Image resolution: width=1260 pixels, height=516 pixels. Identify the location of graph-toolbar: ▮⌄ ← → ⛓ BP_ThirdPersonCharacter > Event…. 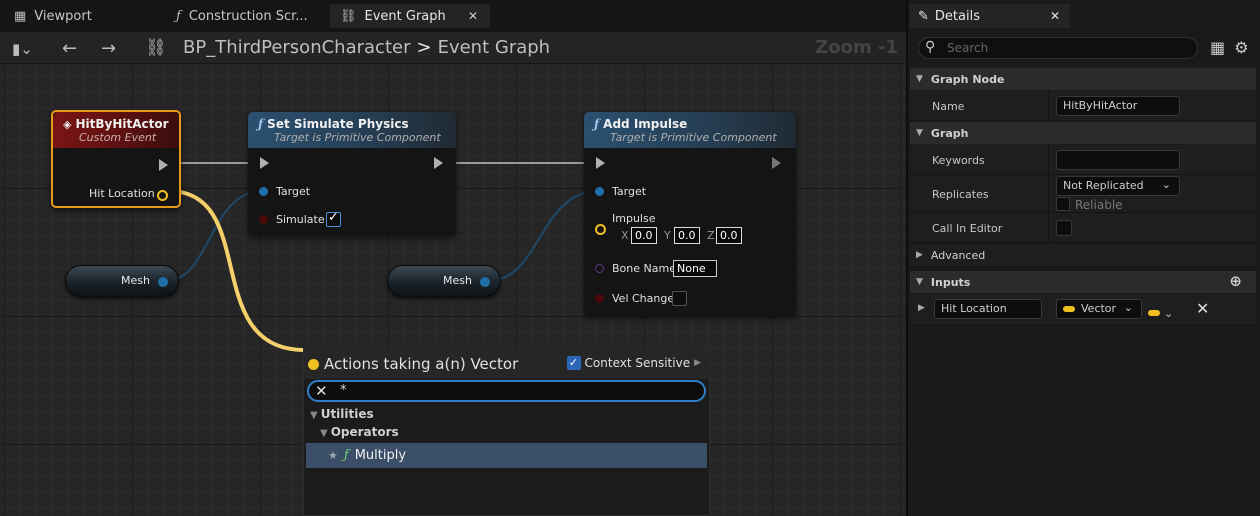
(453, 48).